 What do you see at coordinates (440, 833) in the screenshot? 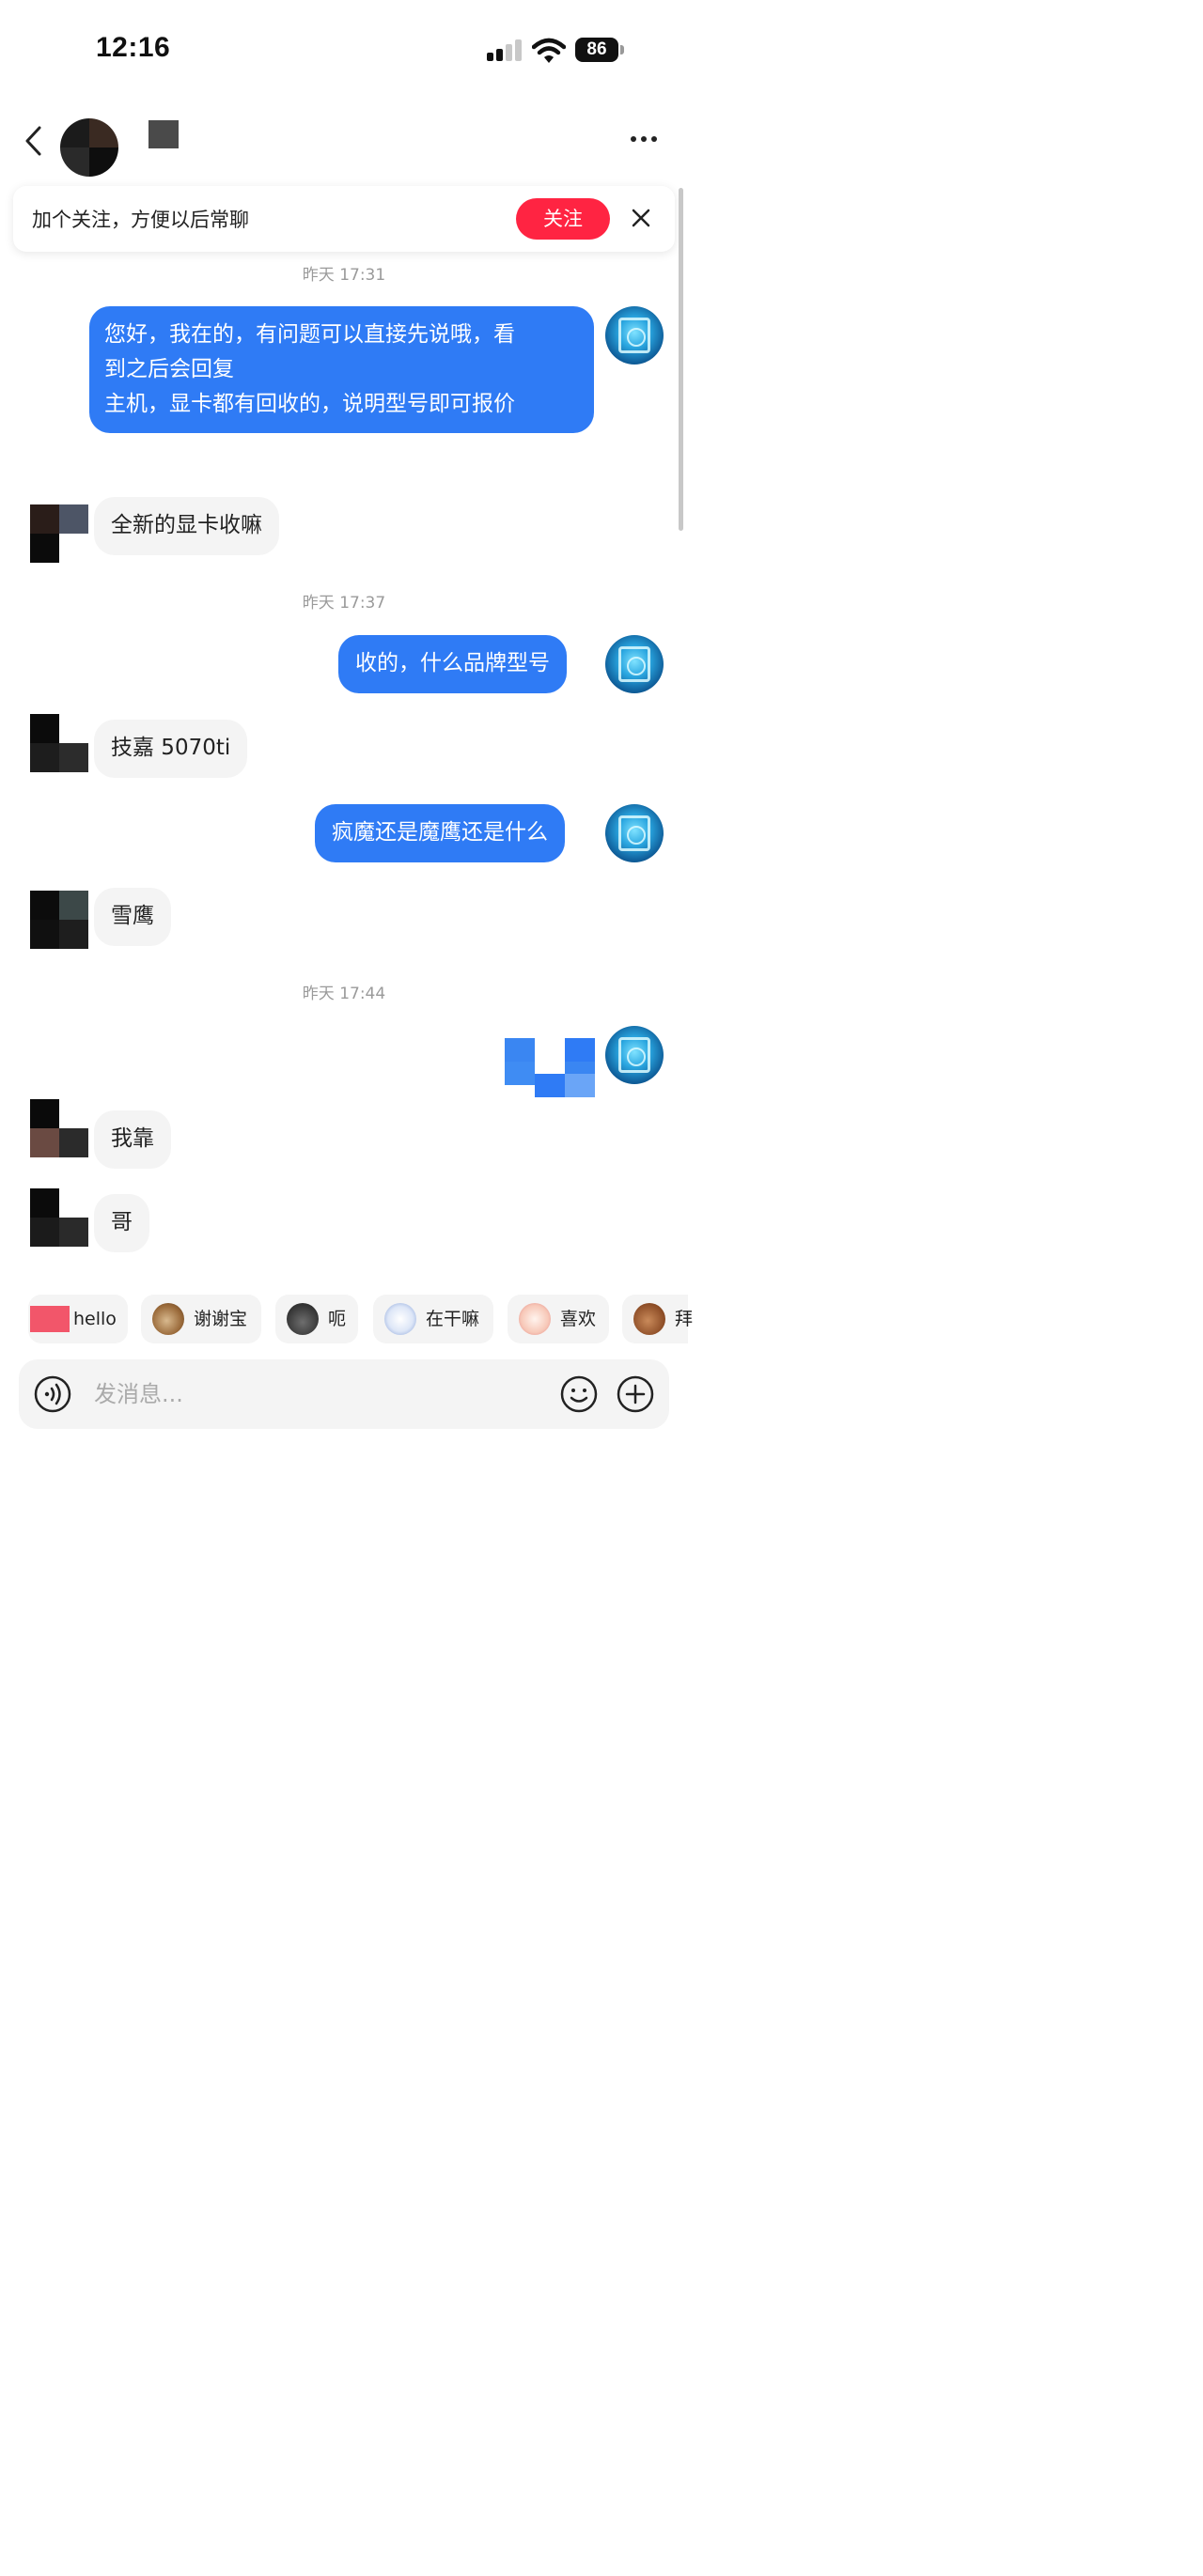
I see `message-bubble-outgoing: 疯魔还是魔鹰还是什么` at bounding box center [440, 833].